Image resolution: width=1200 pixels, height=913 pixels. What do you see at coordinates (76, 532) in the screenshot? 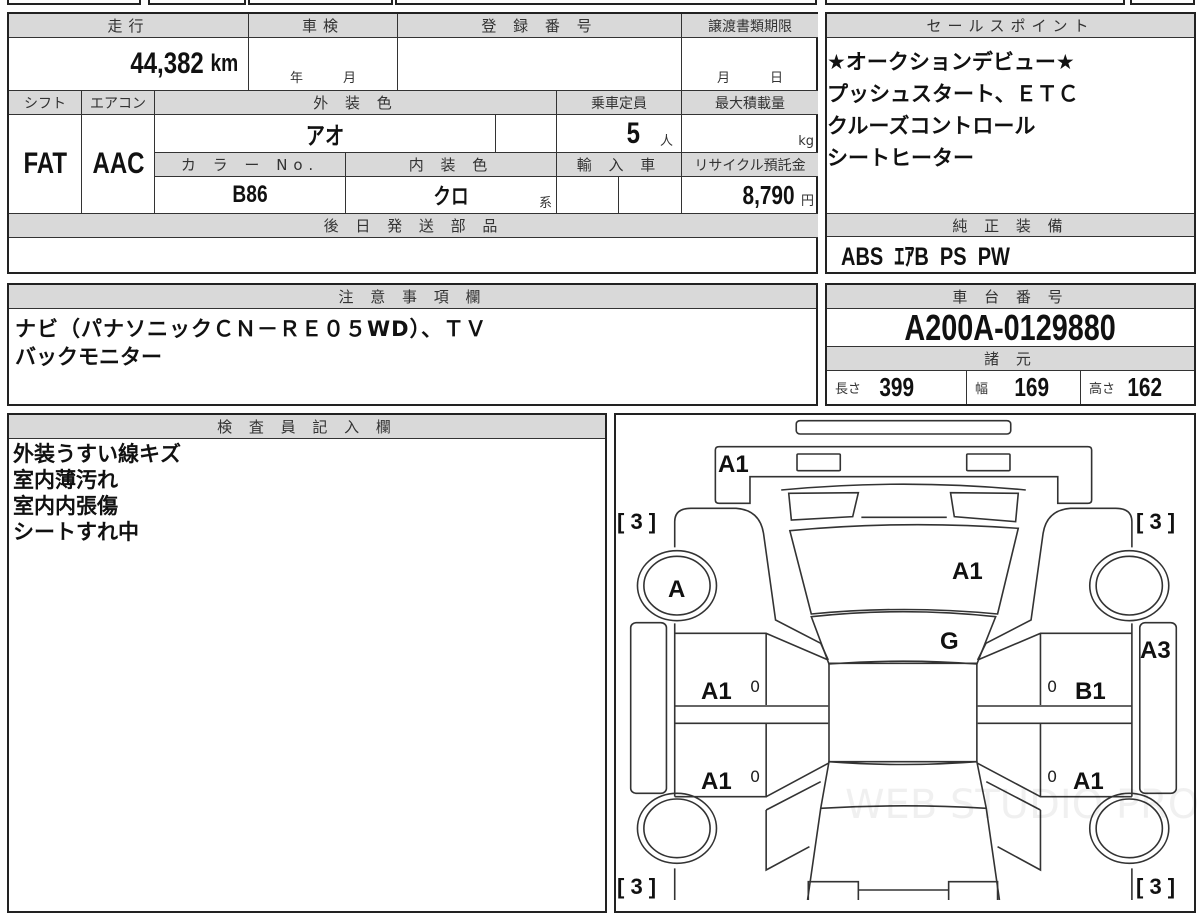
I see `inspector-line: シートすれ中` at bounding box center [76, 532].